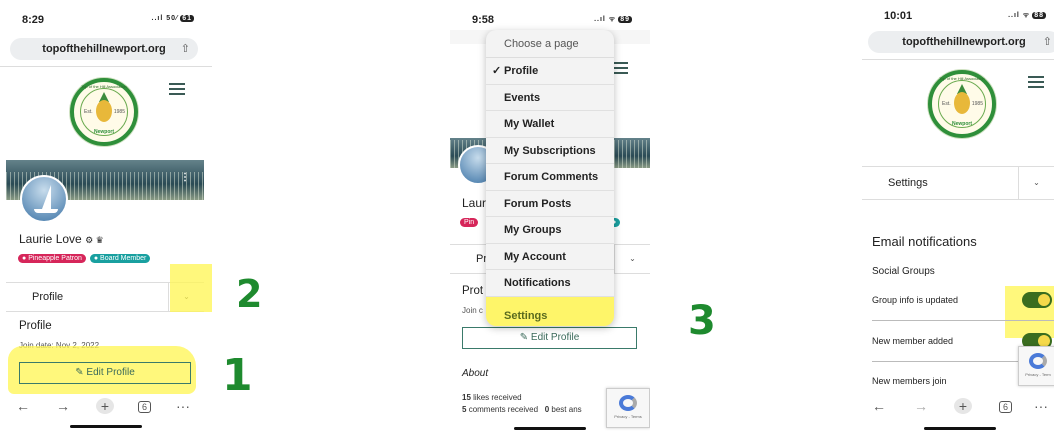 This screenshot has width=1054, height=432. I want to click on menu-item-my-subscriptions: My Subscriptions, so click(550, 151).